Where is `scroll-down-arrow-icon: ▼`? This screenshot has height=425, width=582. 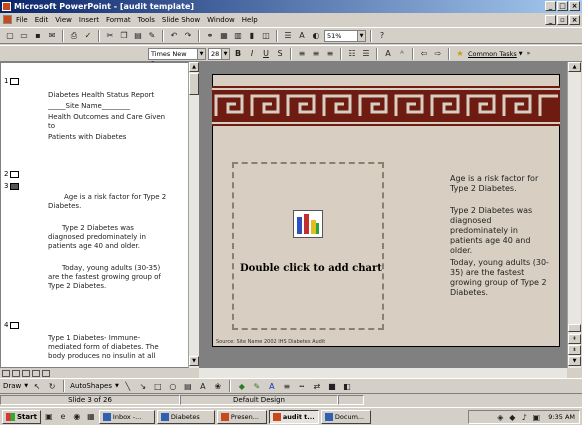 scroll-down-arrow-icon: ▼ is located at coordinates (574, 361).